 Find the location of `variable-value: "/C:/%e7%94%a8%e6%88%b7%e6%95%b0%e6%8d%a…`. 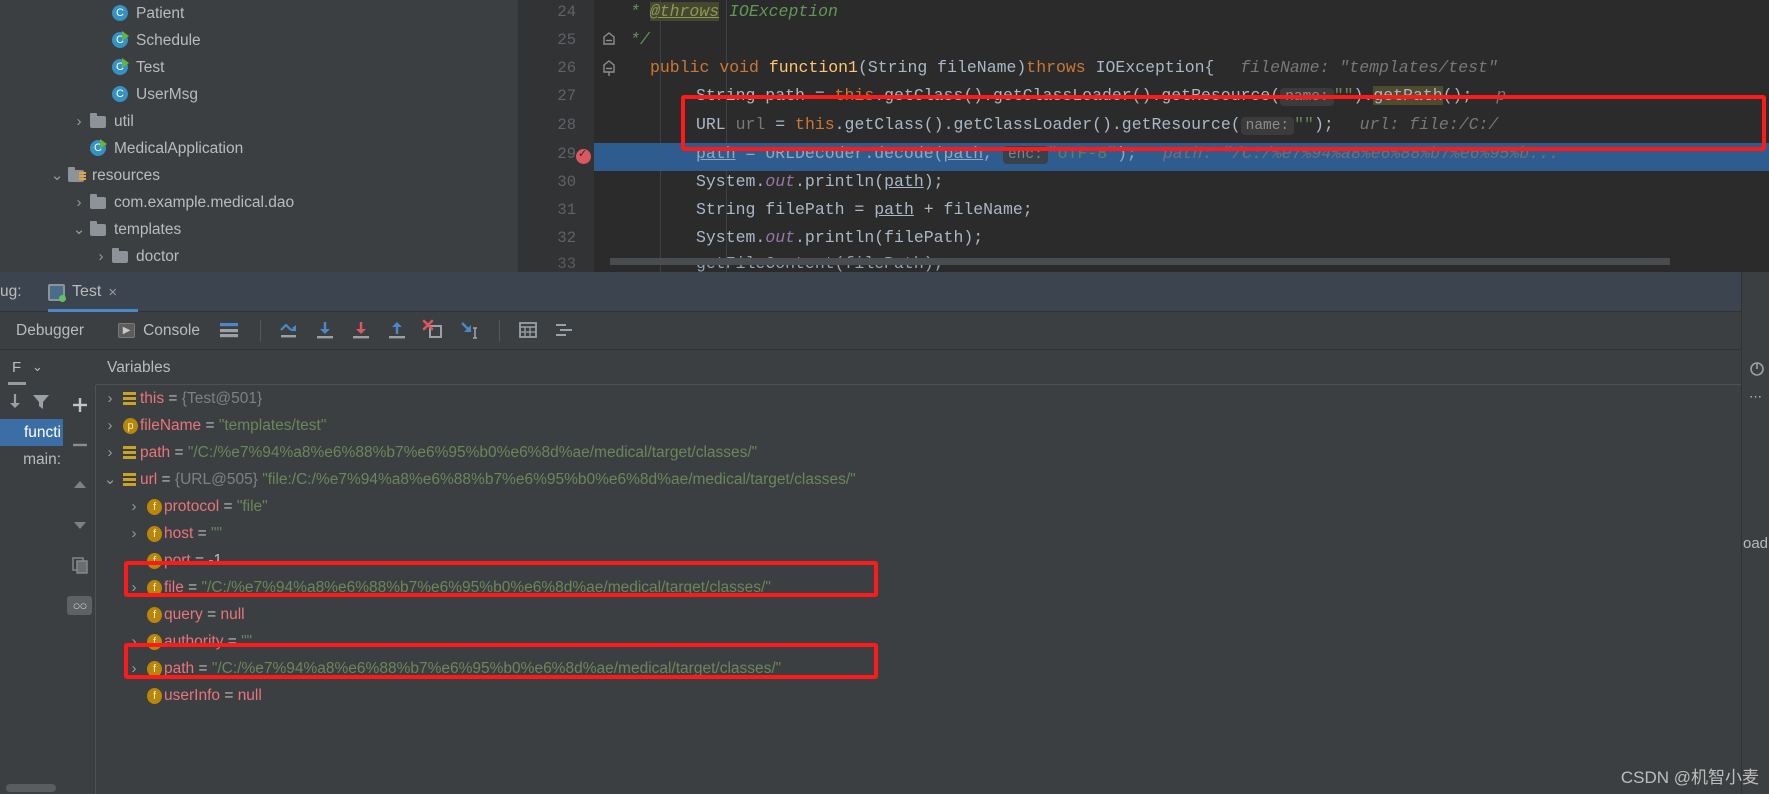

variable-value: "/C:/%e7%94%a8%e6%88%b7%e6%95%b0%e6%8d%a… is located at coordinates (472, 452).